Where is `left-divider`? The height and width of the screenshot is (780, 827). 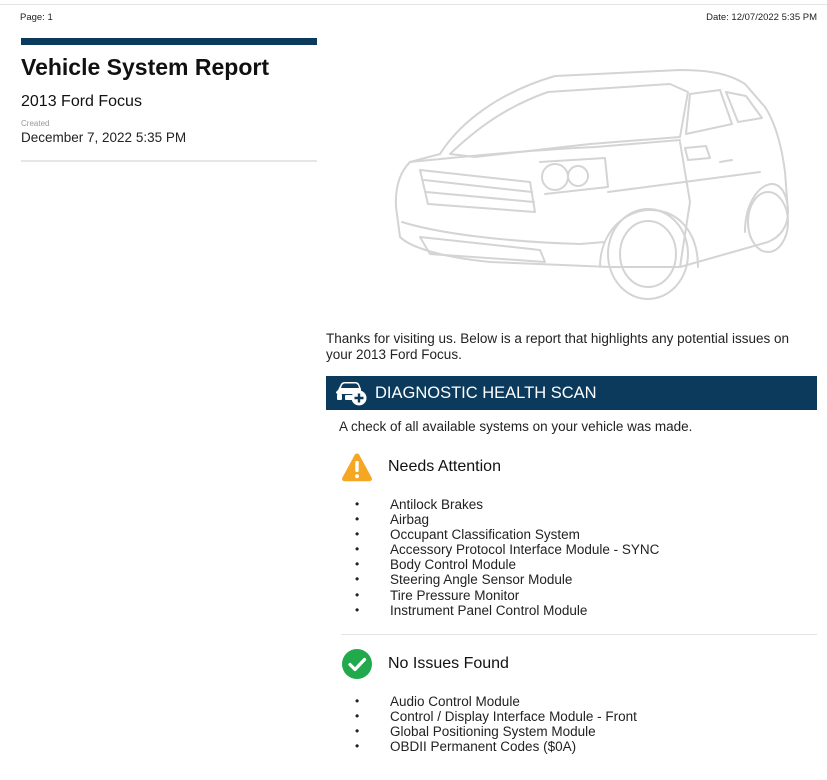
left-divider is located at coordinates (169, 161).